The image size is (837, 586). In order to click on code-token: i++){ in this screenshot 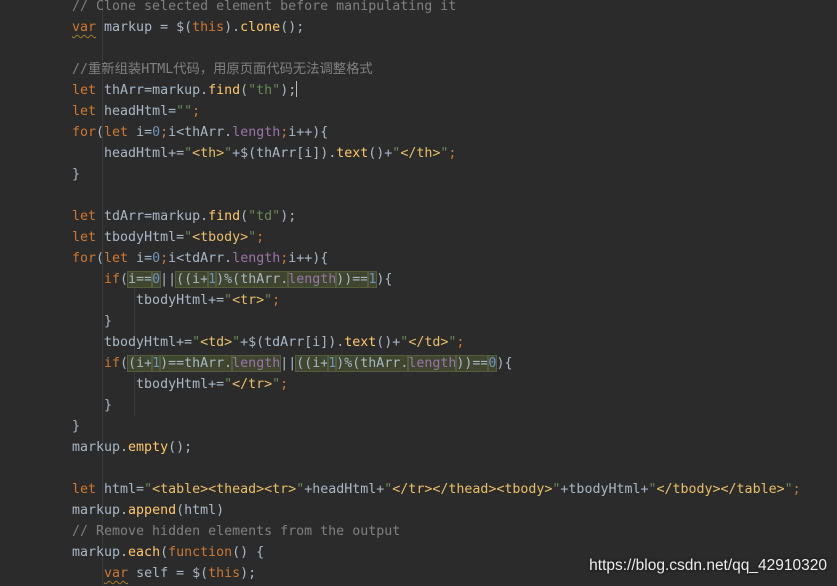, I will do `click(308, 258)`.